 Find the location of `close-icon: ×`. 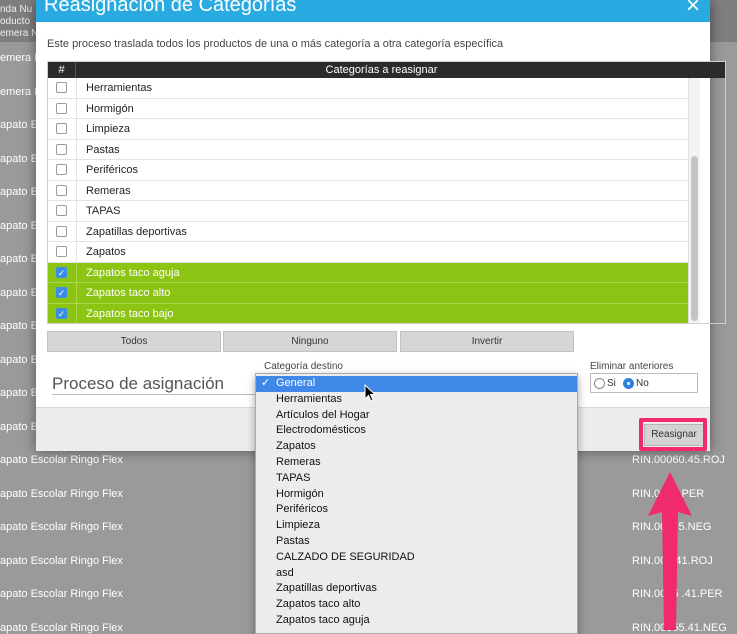

close-icon: × is located at coordinates (693, 10).